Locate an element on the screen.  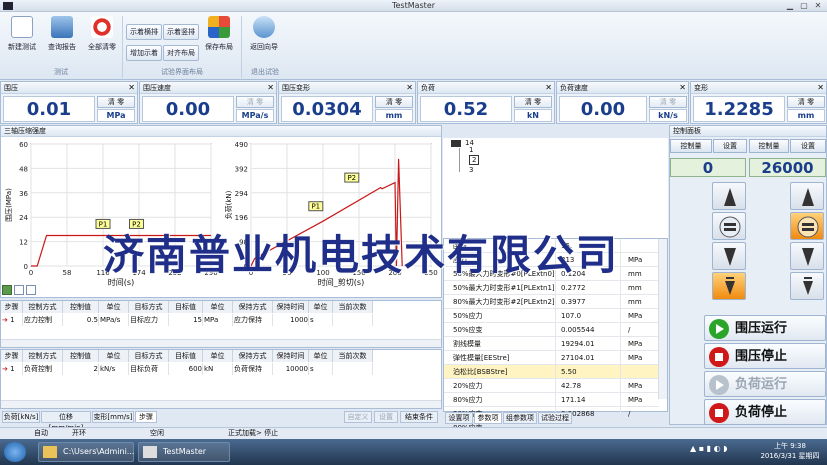
grid-icon is located at coordinates (7, 290).